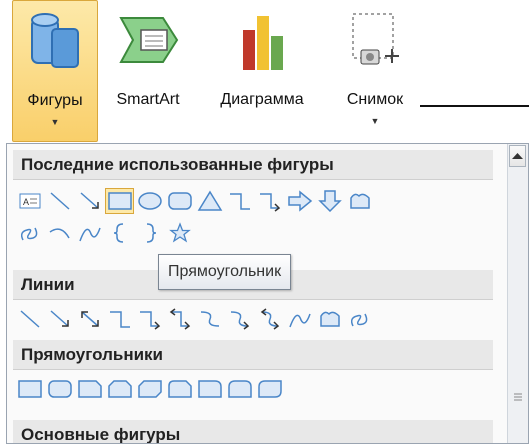  What do you see at coordinates (55, 45) in the screenshot?
I see `shapes-icon` at bounding box center [55, 45].